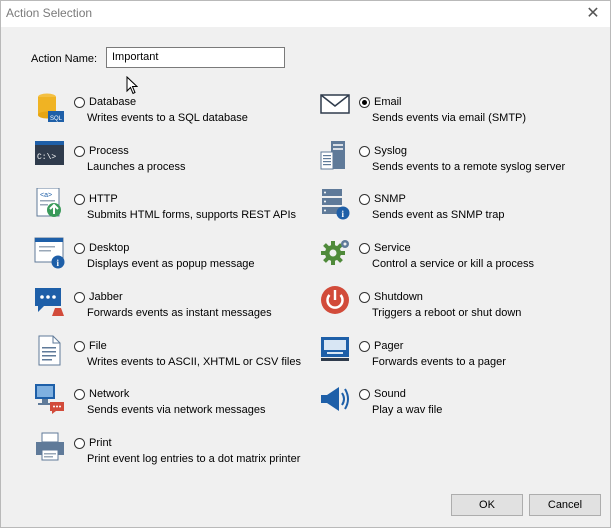 The image size is (611, 528). Describe the element at coordinates (109, 248) in the screenshot. I see `option-label: Desktop` at that location.